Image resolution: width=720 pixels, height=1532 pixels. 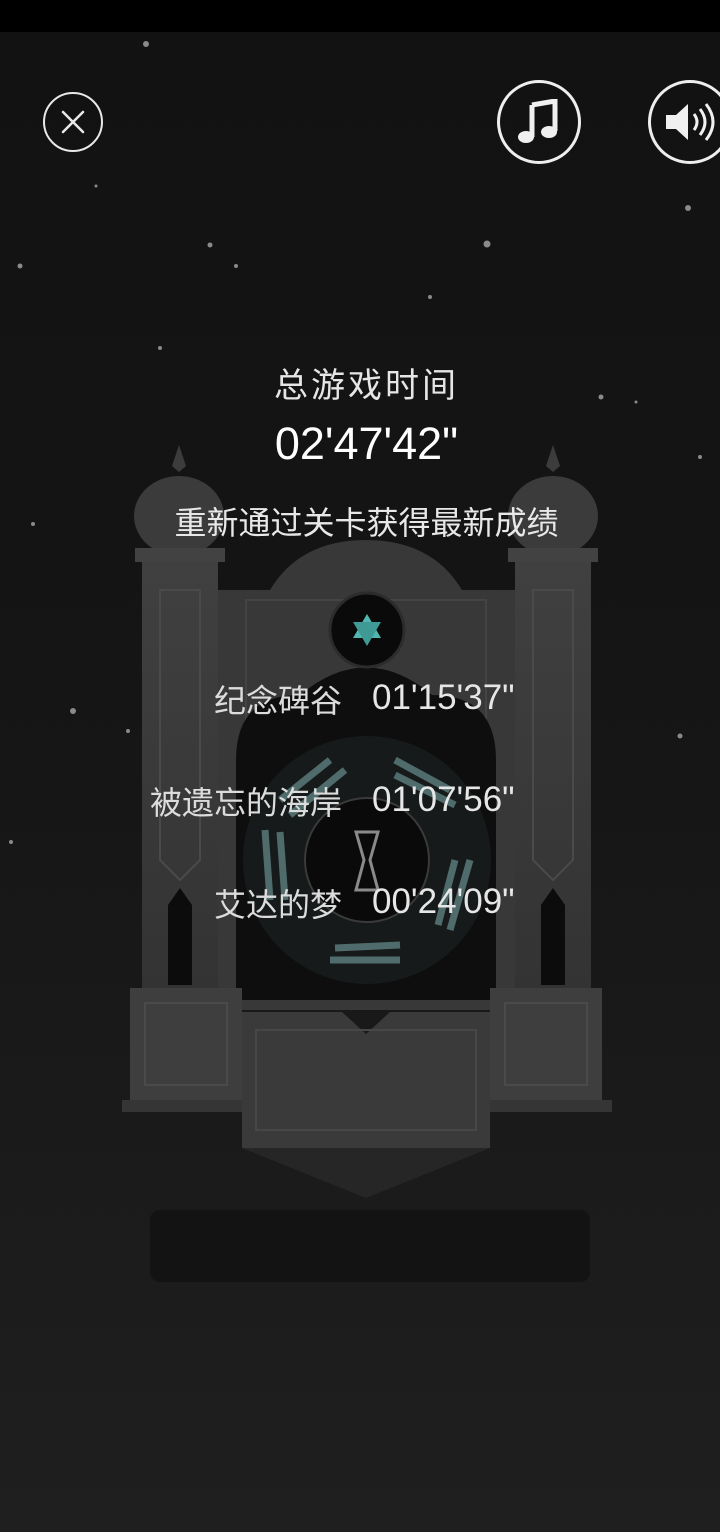 I want to click on total-play-time-value: 02'47'42", so click(x=366, y=443).